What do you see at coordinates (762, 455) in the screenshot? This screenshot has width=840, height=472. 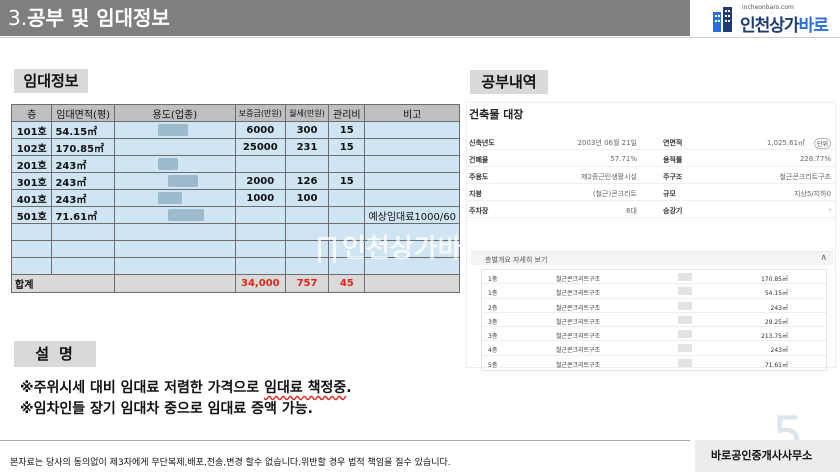 I see `company-name: 바로공인중개사사무소` at bounding box center [762, 455].